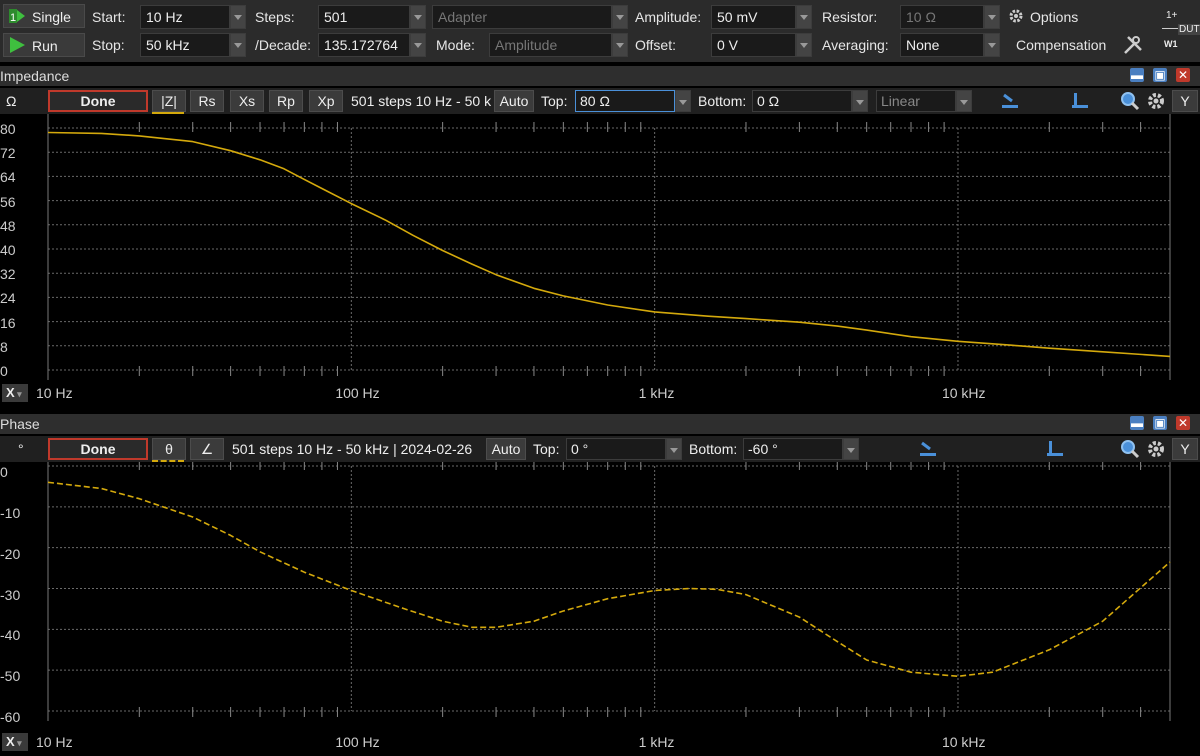  Describe the element at coordinates (753, 17) in the screenshot. I see `amplitude-field: 50 mV` at that location.